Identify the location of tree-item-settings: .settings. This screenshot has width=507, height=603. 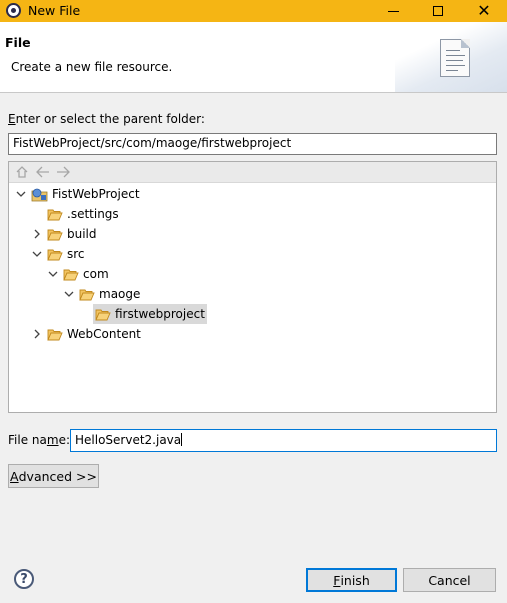
(83, 214).